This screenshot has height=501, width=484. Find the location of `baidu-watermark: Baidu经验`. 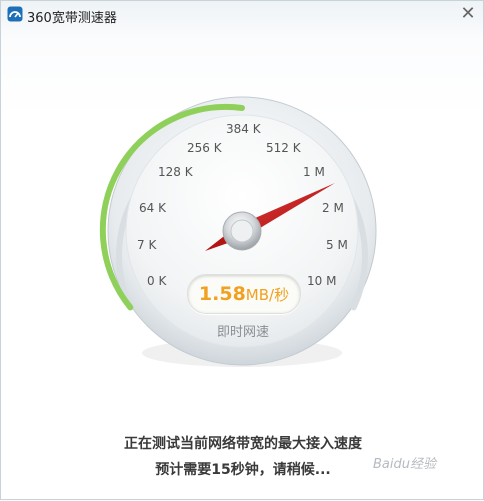

baidu-watermark: Baidu经验 is located at coordinates (404, 464).